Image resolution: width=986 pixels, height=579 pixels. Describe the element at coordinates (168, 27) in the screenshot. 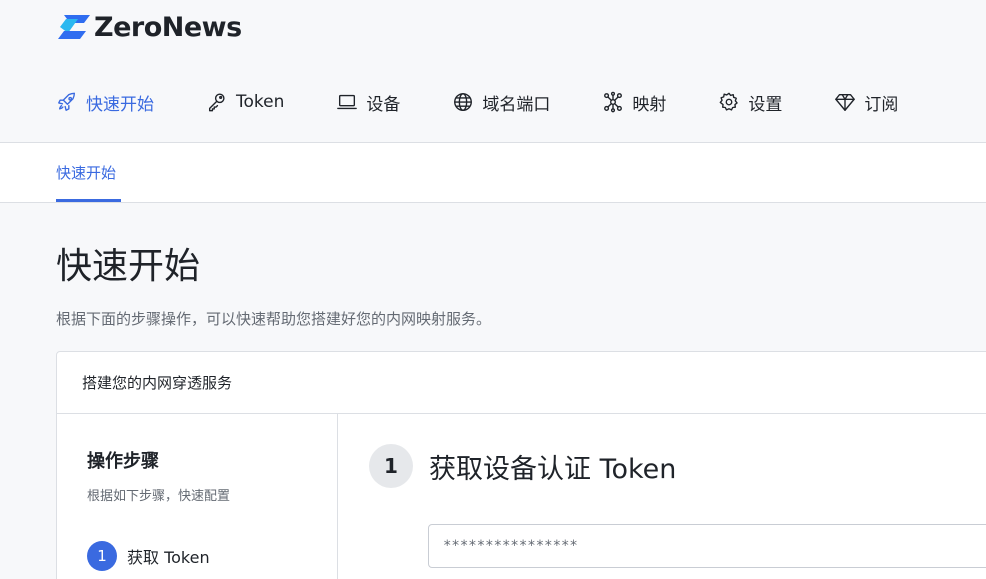

I see `brand-name: ZeroNews` at that location.